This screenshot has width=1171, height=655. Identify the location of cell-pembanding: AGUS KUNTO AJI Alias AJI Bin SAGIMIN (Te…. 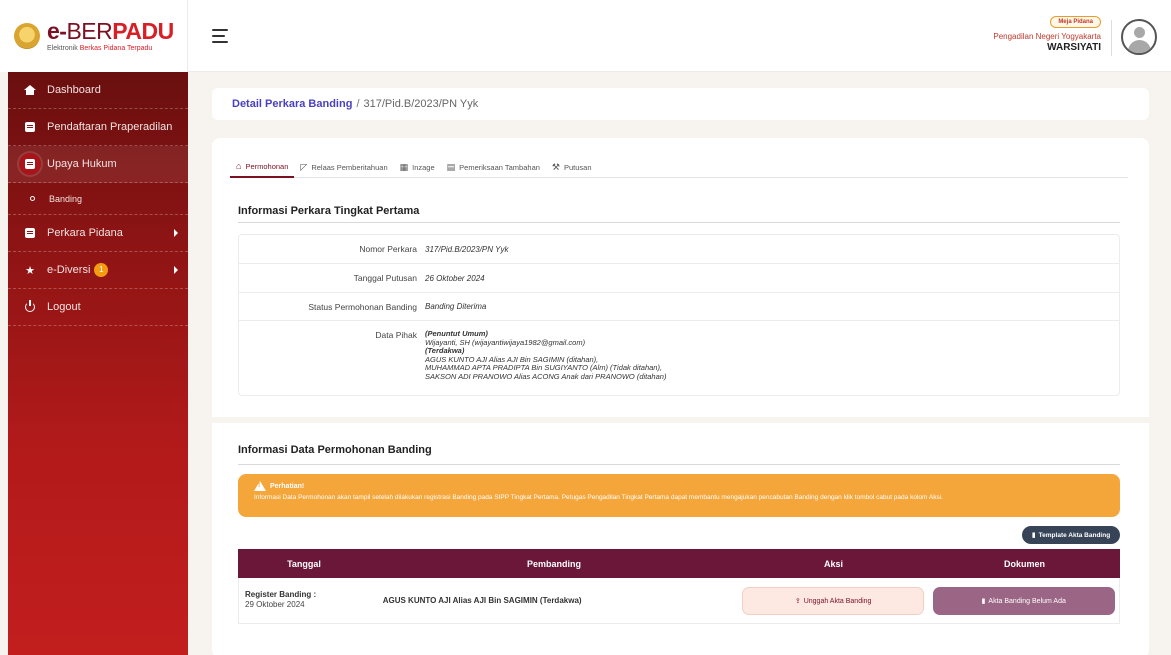
(482, 600).